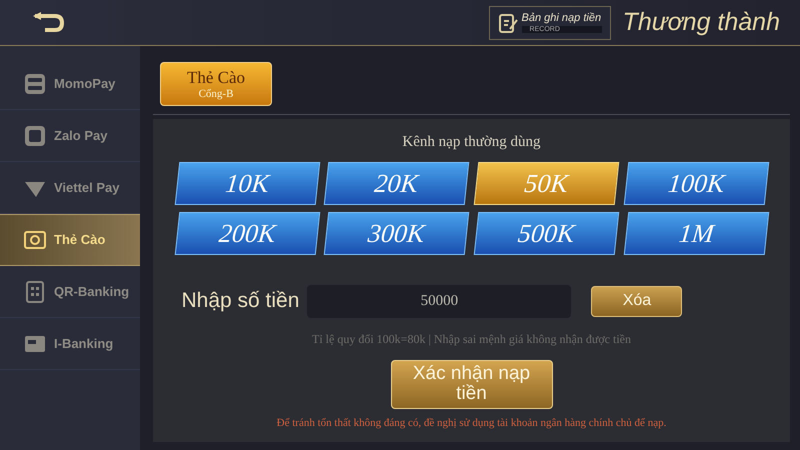 This screenshot has width=800, height=450. I want to click on amount-option: 300K, so click(397, 233).